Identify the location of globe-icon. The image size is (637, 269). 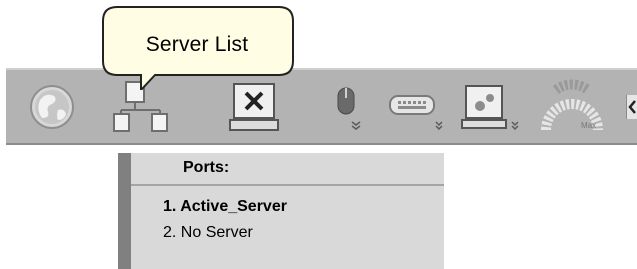
(52, 107).